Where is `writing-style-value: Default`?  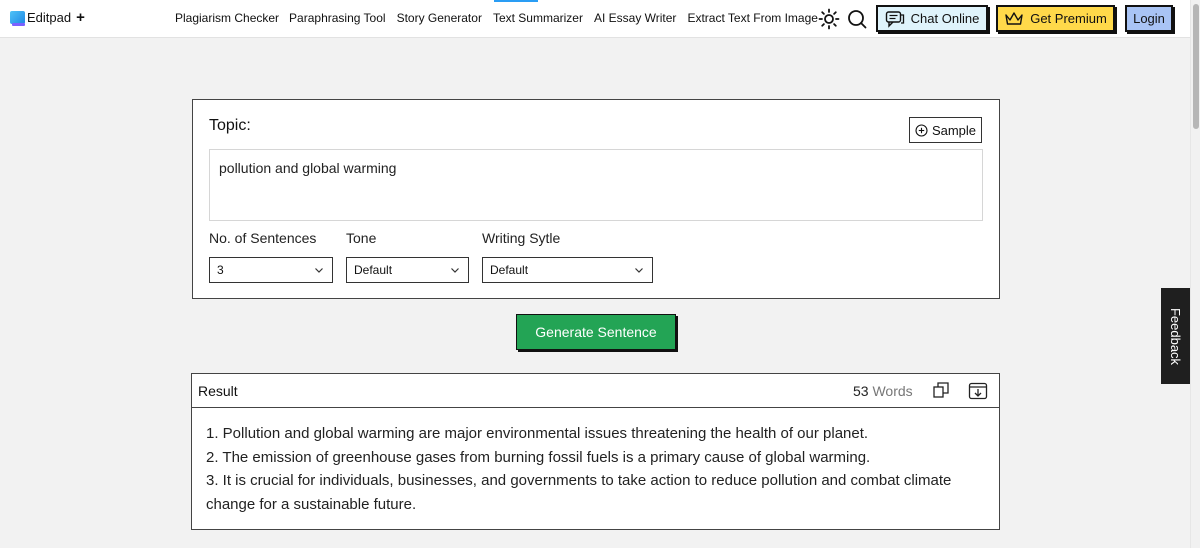 writing-style-value: Default is located at coordinates (509, 270).